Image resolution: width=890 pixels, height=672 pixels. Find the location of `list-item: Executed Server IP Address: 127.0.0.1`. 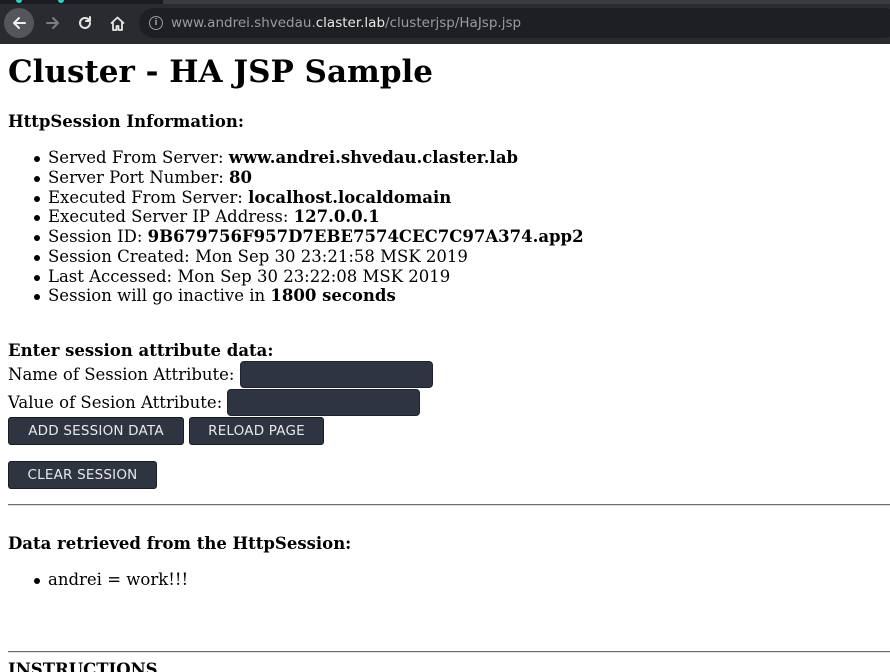

list-item: Executed Server IP Address: 127.0.0.1 is located at coordinates (309, 217).